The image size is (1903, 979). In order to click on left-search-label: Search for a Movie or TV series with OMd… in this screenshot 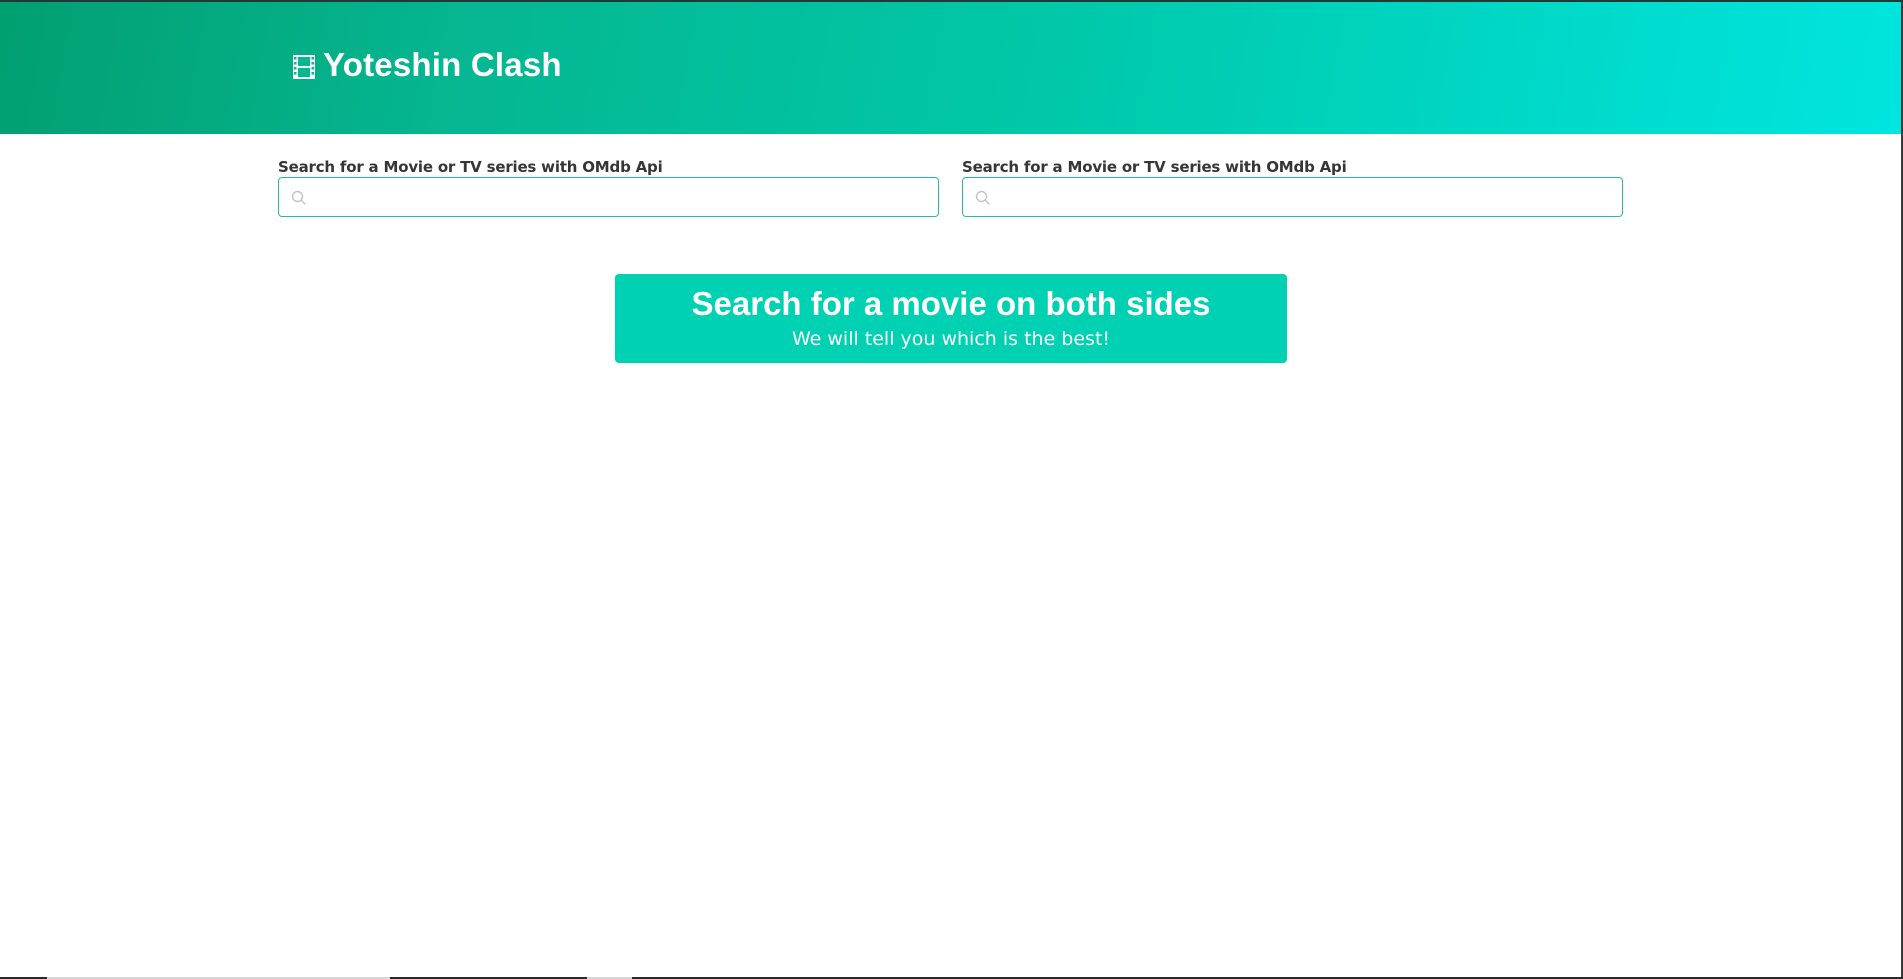, I will do `click(470, 167)`.